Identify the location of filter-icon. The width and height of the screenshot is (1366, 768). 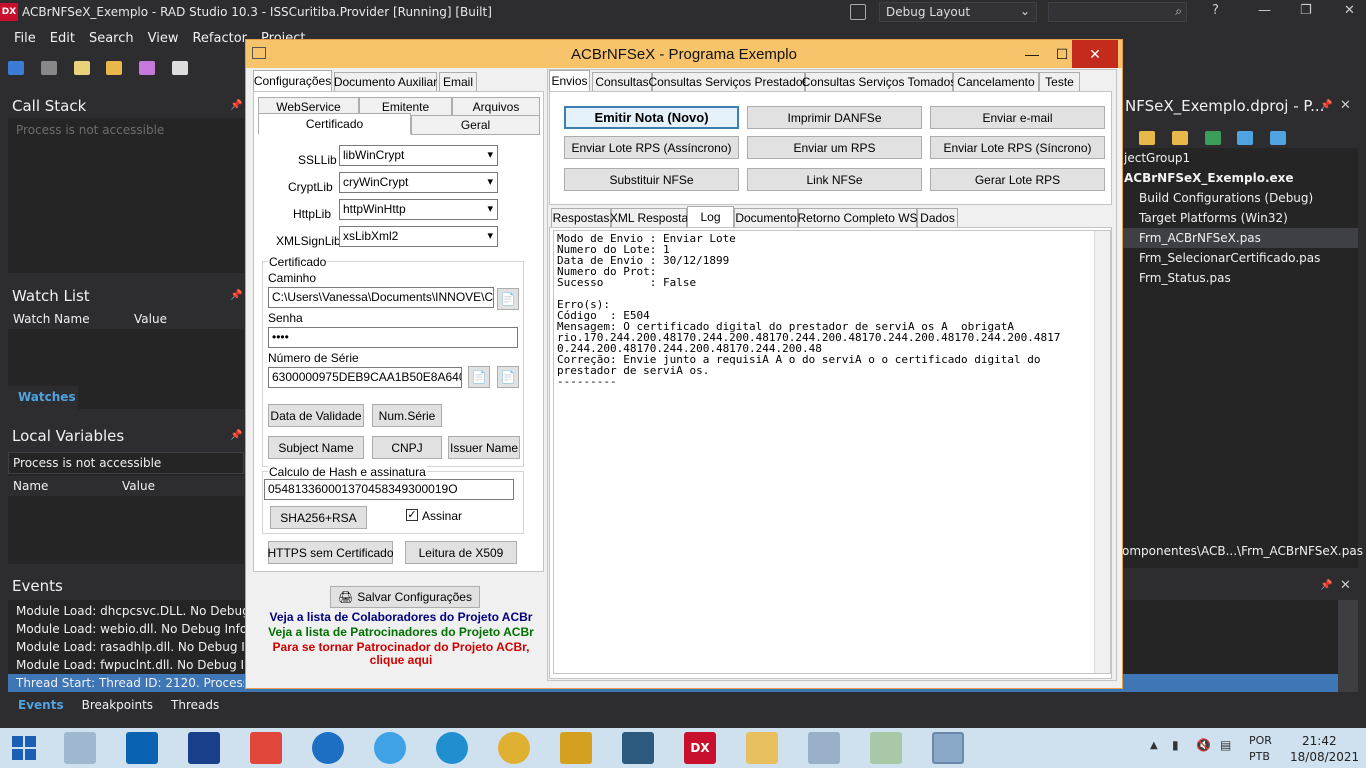
(1245, 138).